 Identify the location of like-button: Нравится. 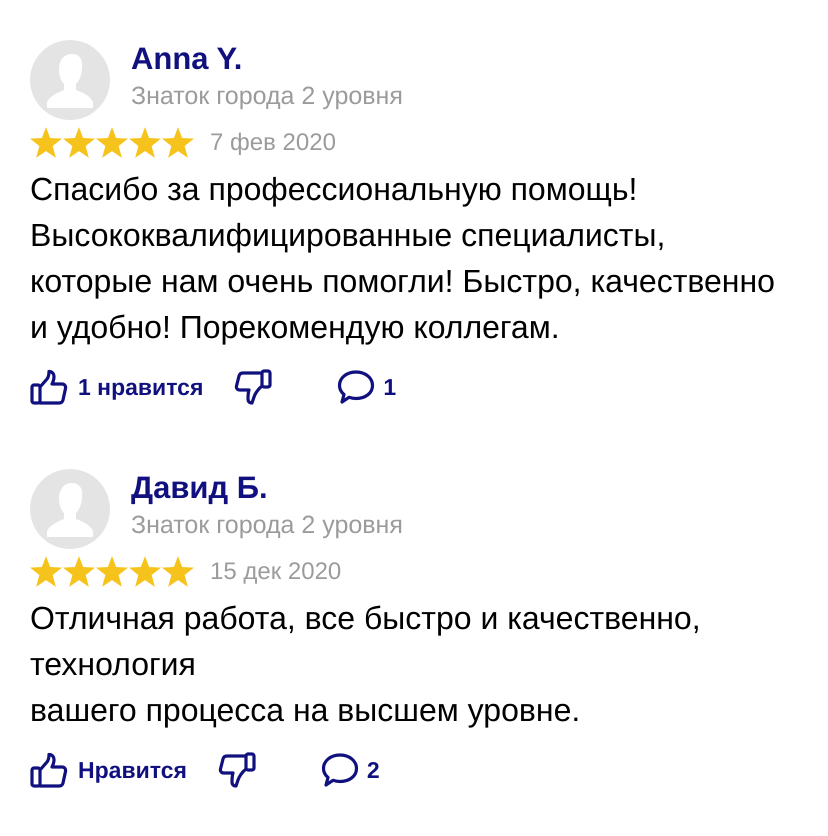
(108, 770).